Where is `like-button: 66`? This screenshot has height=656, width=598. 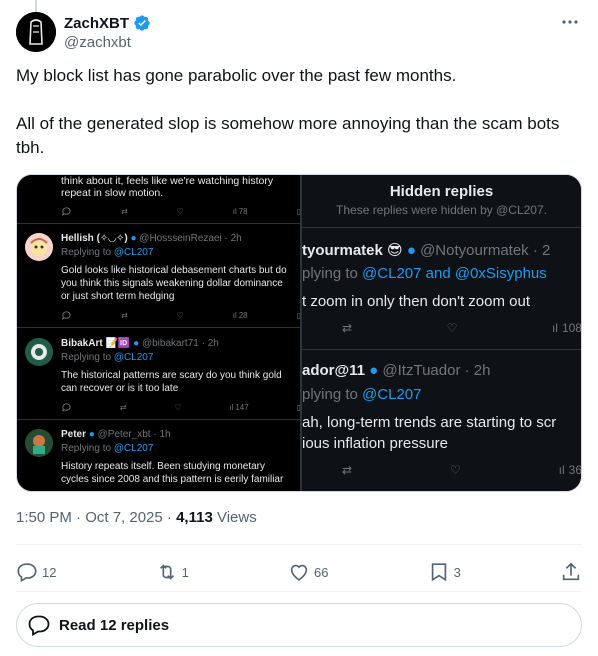
like-button: 66 is located at coordinates (308, 572).